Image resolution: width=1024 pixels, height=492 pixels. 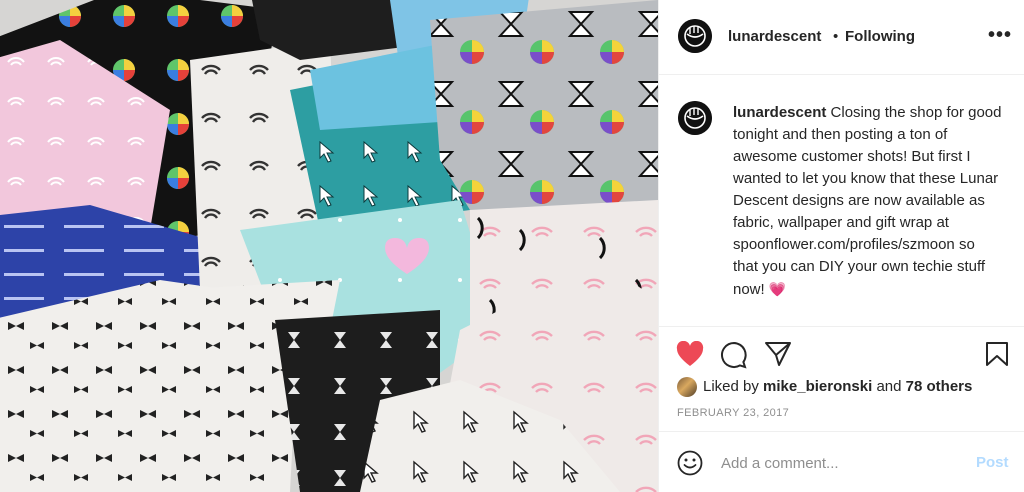 I want to click on liker-username: mike_bieronski, so click(x=817, y=386).